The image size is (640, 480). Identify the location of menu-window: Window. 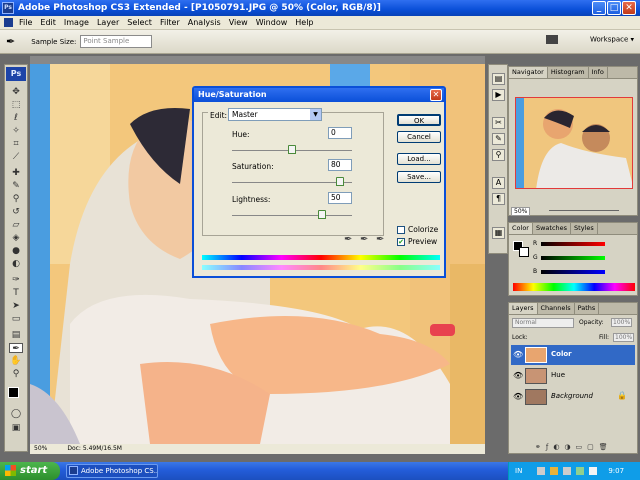
(272, 23).